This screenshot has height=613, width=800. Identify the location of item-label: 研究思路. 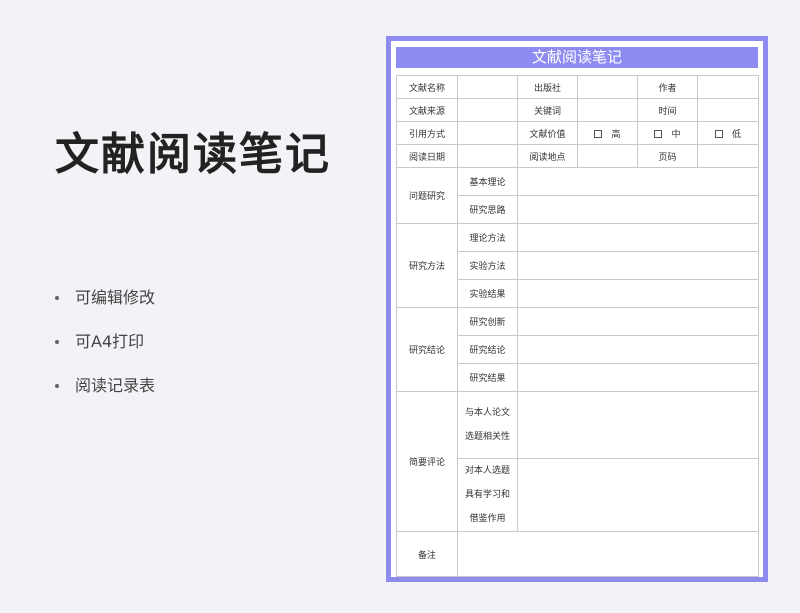
(487, 209).